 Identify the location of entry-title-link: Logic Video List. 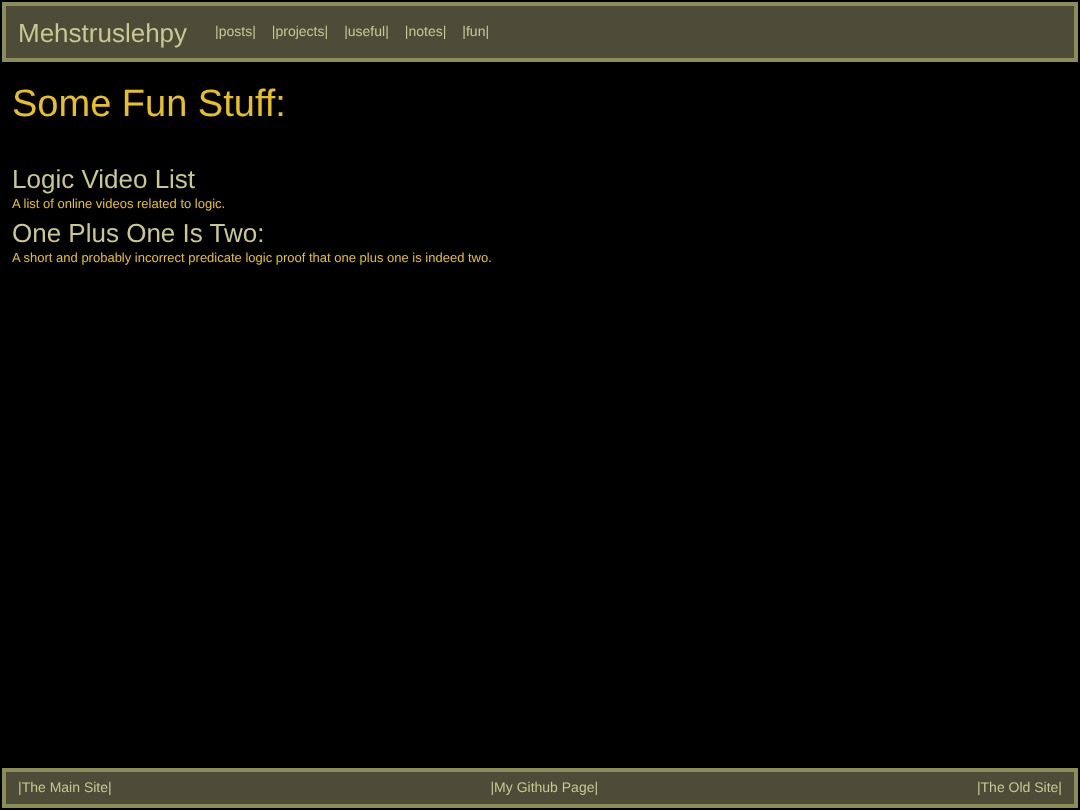
(540, 179).